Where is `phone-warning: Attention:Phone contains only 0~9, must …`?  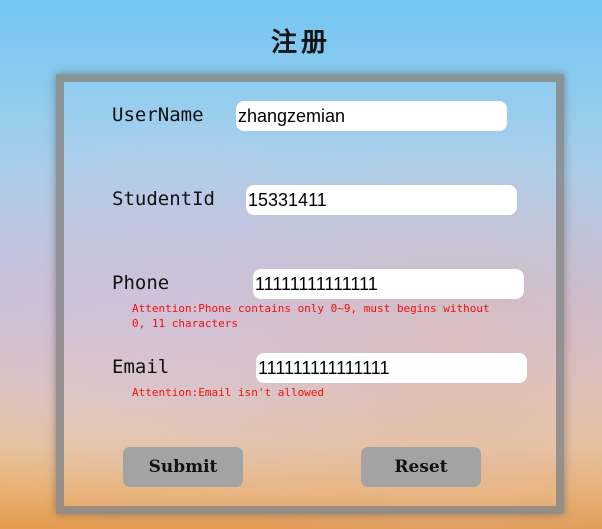
phone-warning: Attention:Phone contains only 0~9, must … is located at coordinates (311, 316).